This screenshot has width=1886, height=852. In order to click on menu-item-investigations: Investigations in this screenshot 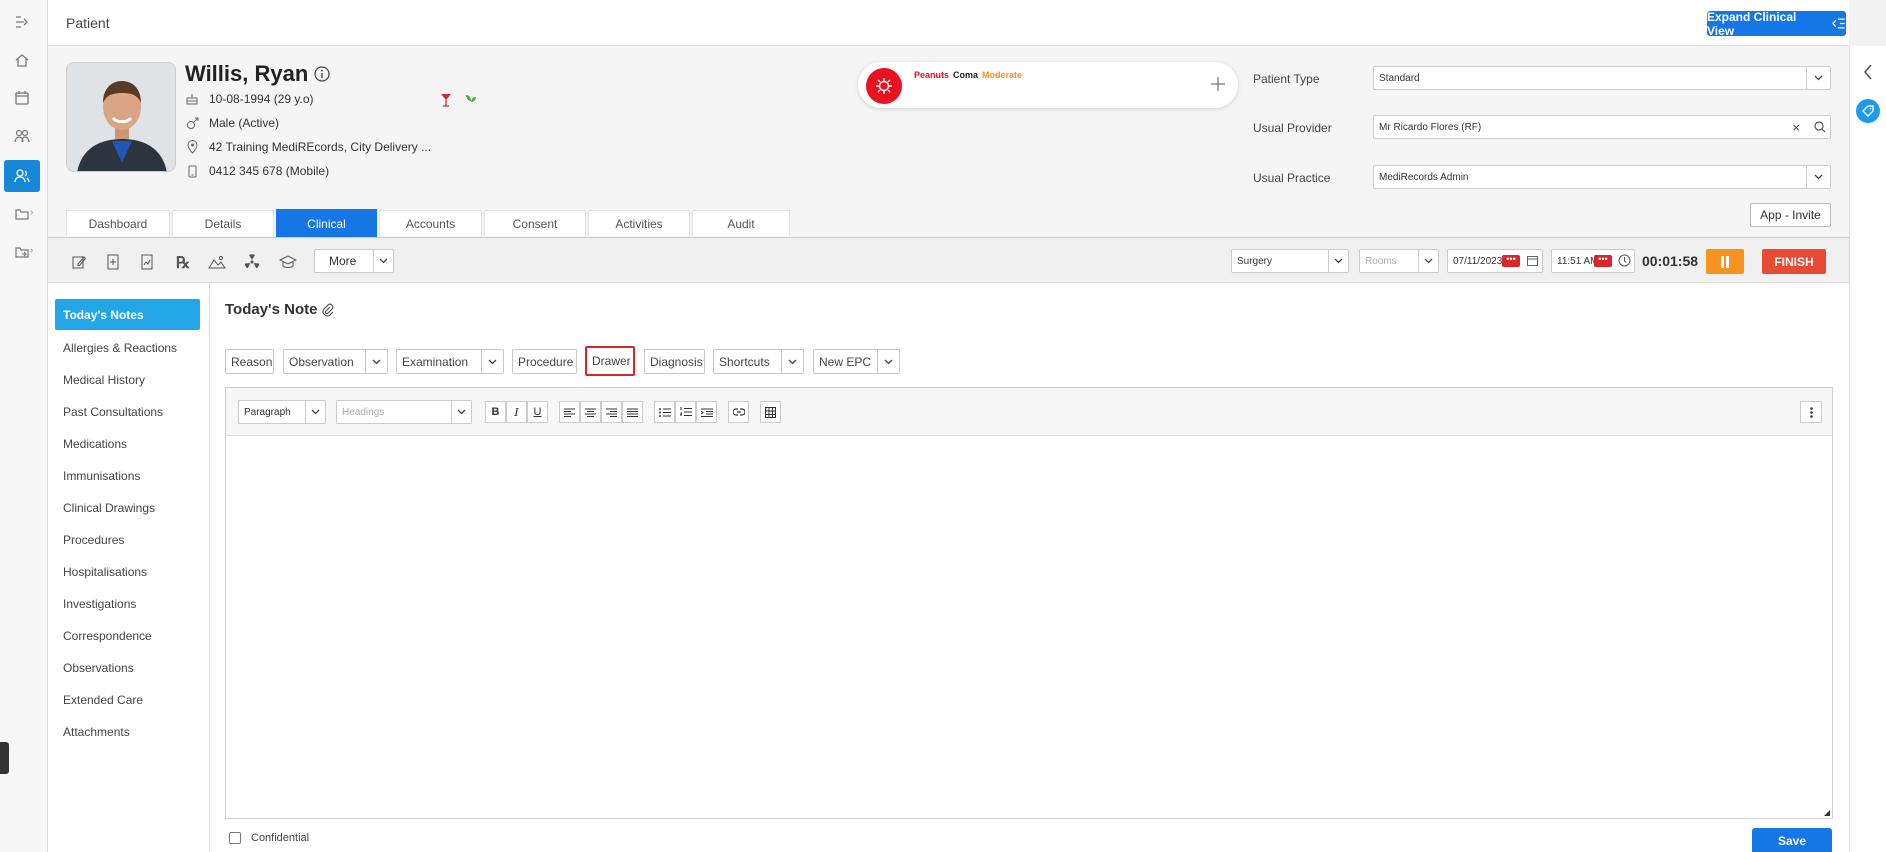, I will do `click(127, 603)`.